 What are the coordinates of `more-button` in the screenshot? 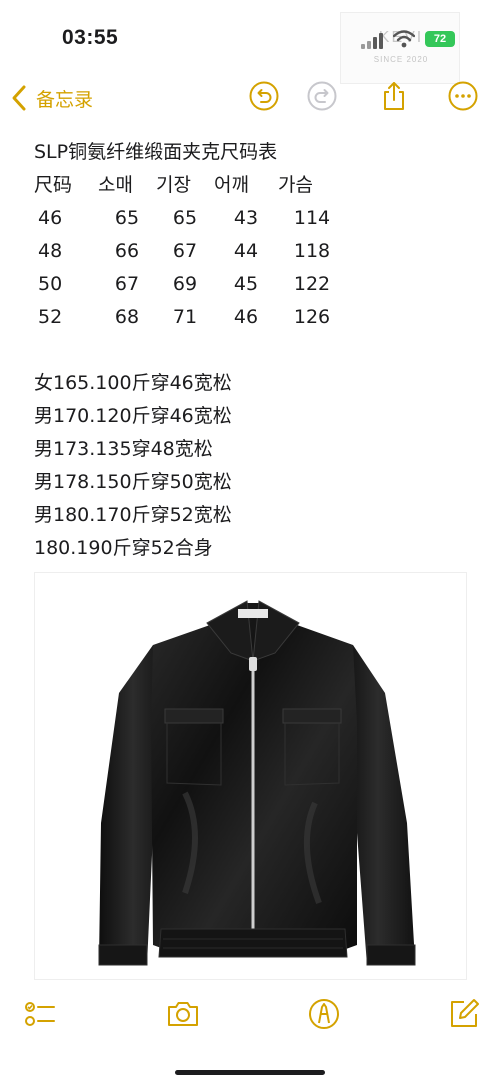 It's located at (463, 96).